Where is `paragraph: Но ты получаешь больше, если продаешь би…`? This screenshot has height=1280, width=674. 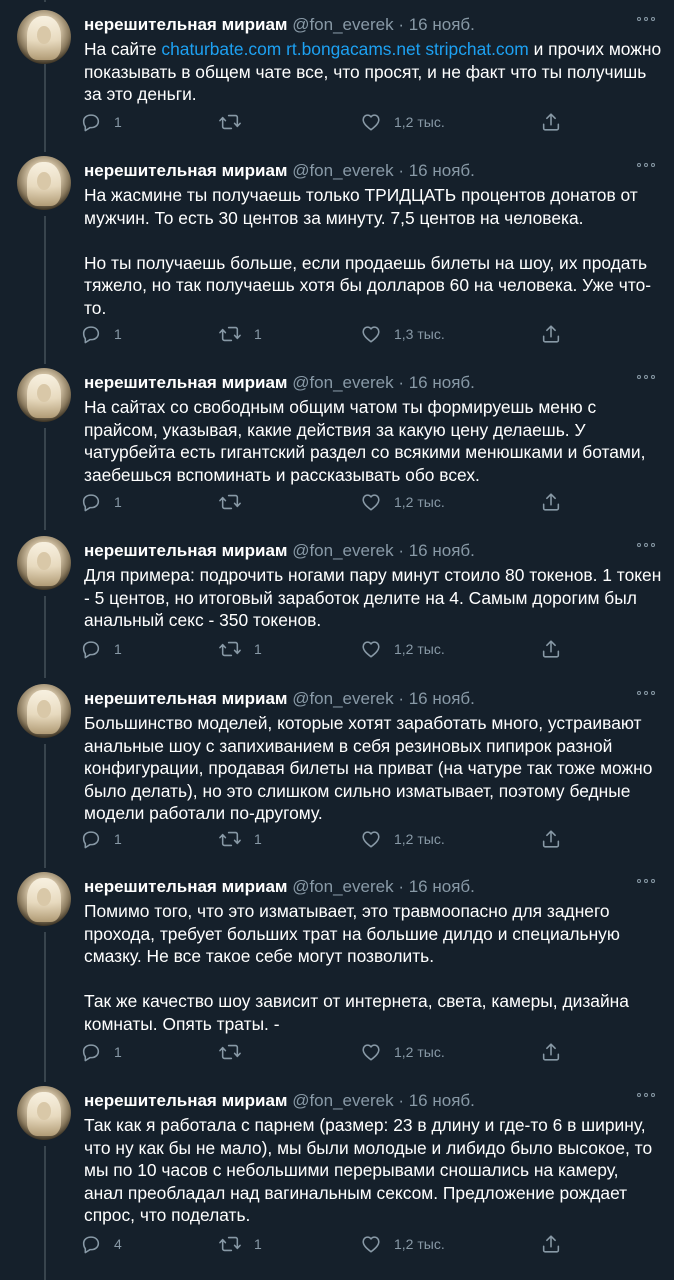 paragraph: Но ты получаешь больше, если продаешь би… is located at coordinates (368, 285).